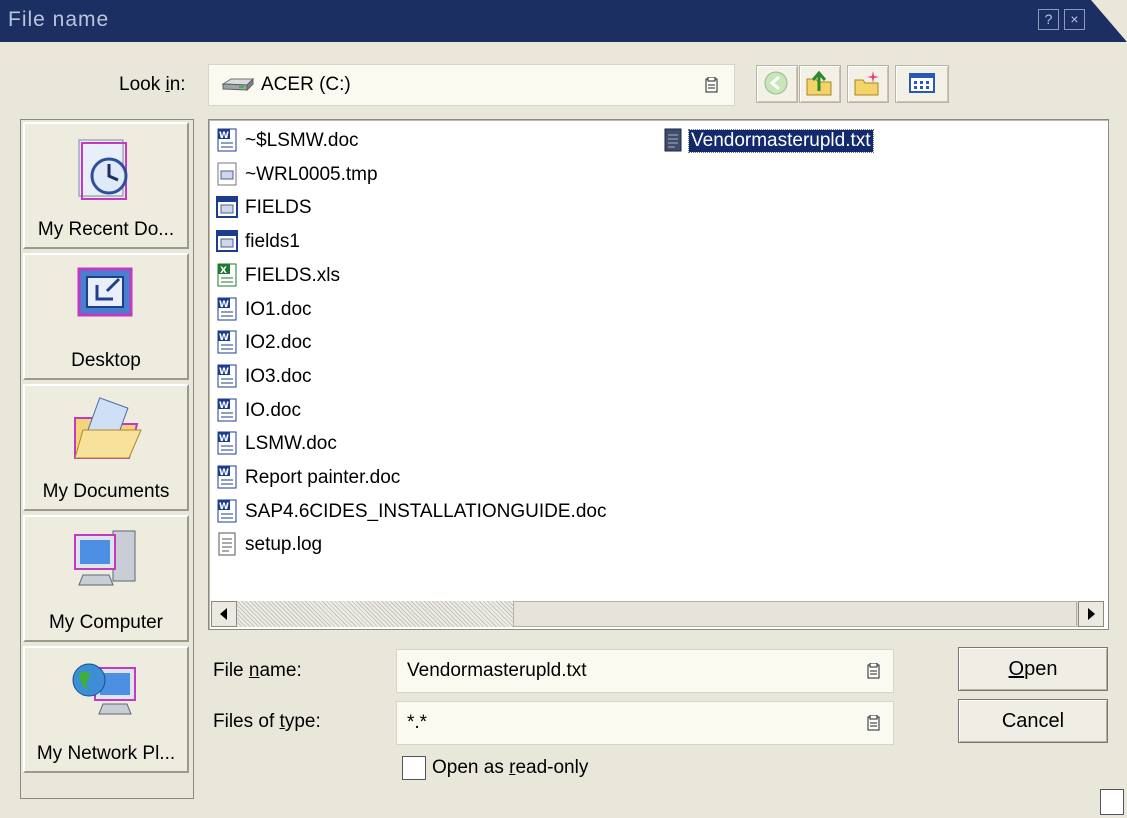  I want to click on file-name-label: File name:, so click(257, 670).